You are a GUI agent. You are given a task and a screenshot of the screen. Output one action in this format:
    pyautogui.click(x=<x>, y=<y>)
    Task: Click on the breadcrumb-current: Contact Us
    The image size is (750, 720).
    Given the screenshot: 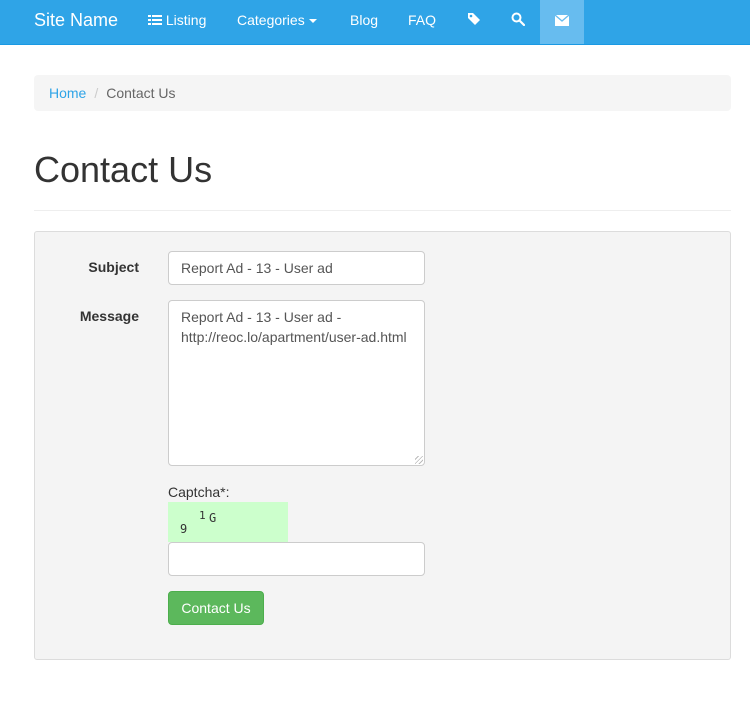 What is the action you would take?
    pyautogui.click(x=141, y=93)
    